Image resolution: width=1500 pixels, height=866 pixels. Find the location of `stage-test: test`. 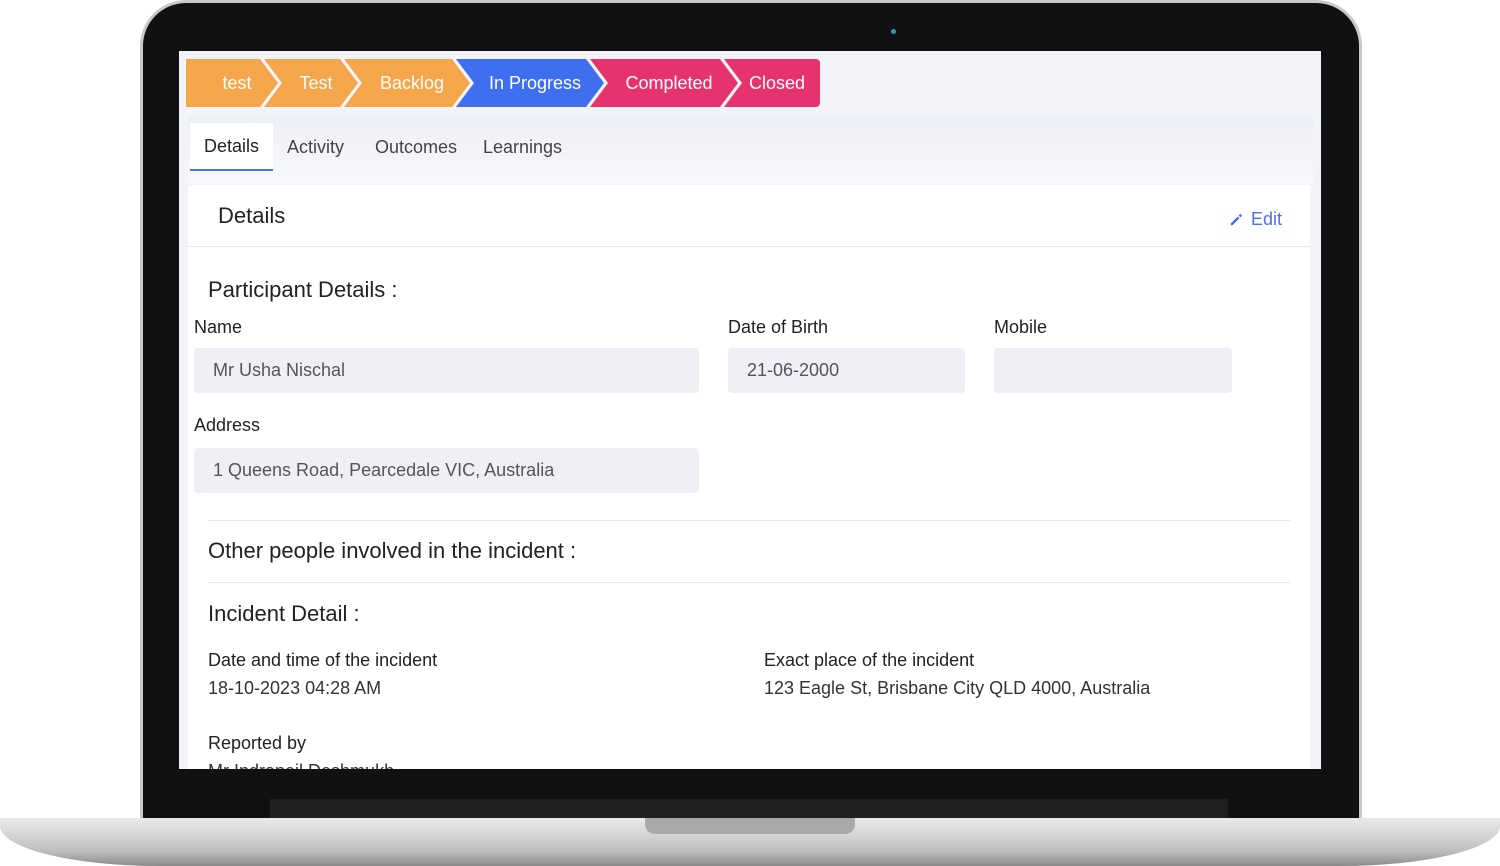

stage-test: test is located at coordinates (232, 83).